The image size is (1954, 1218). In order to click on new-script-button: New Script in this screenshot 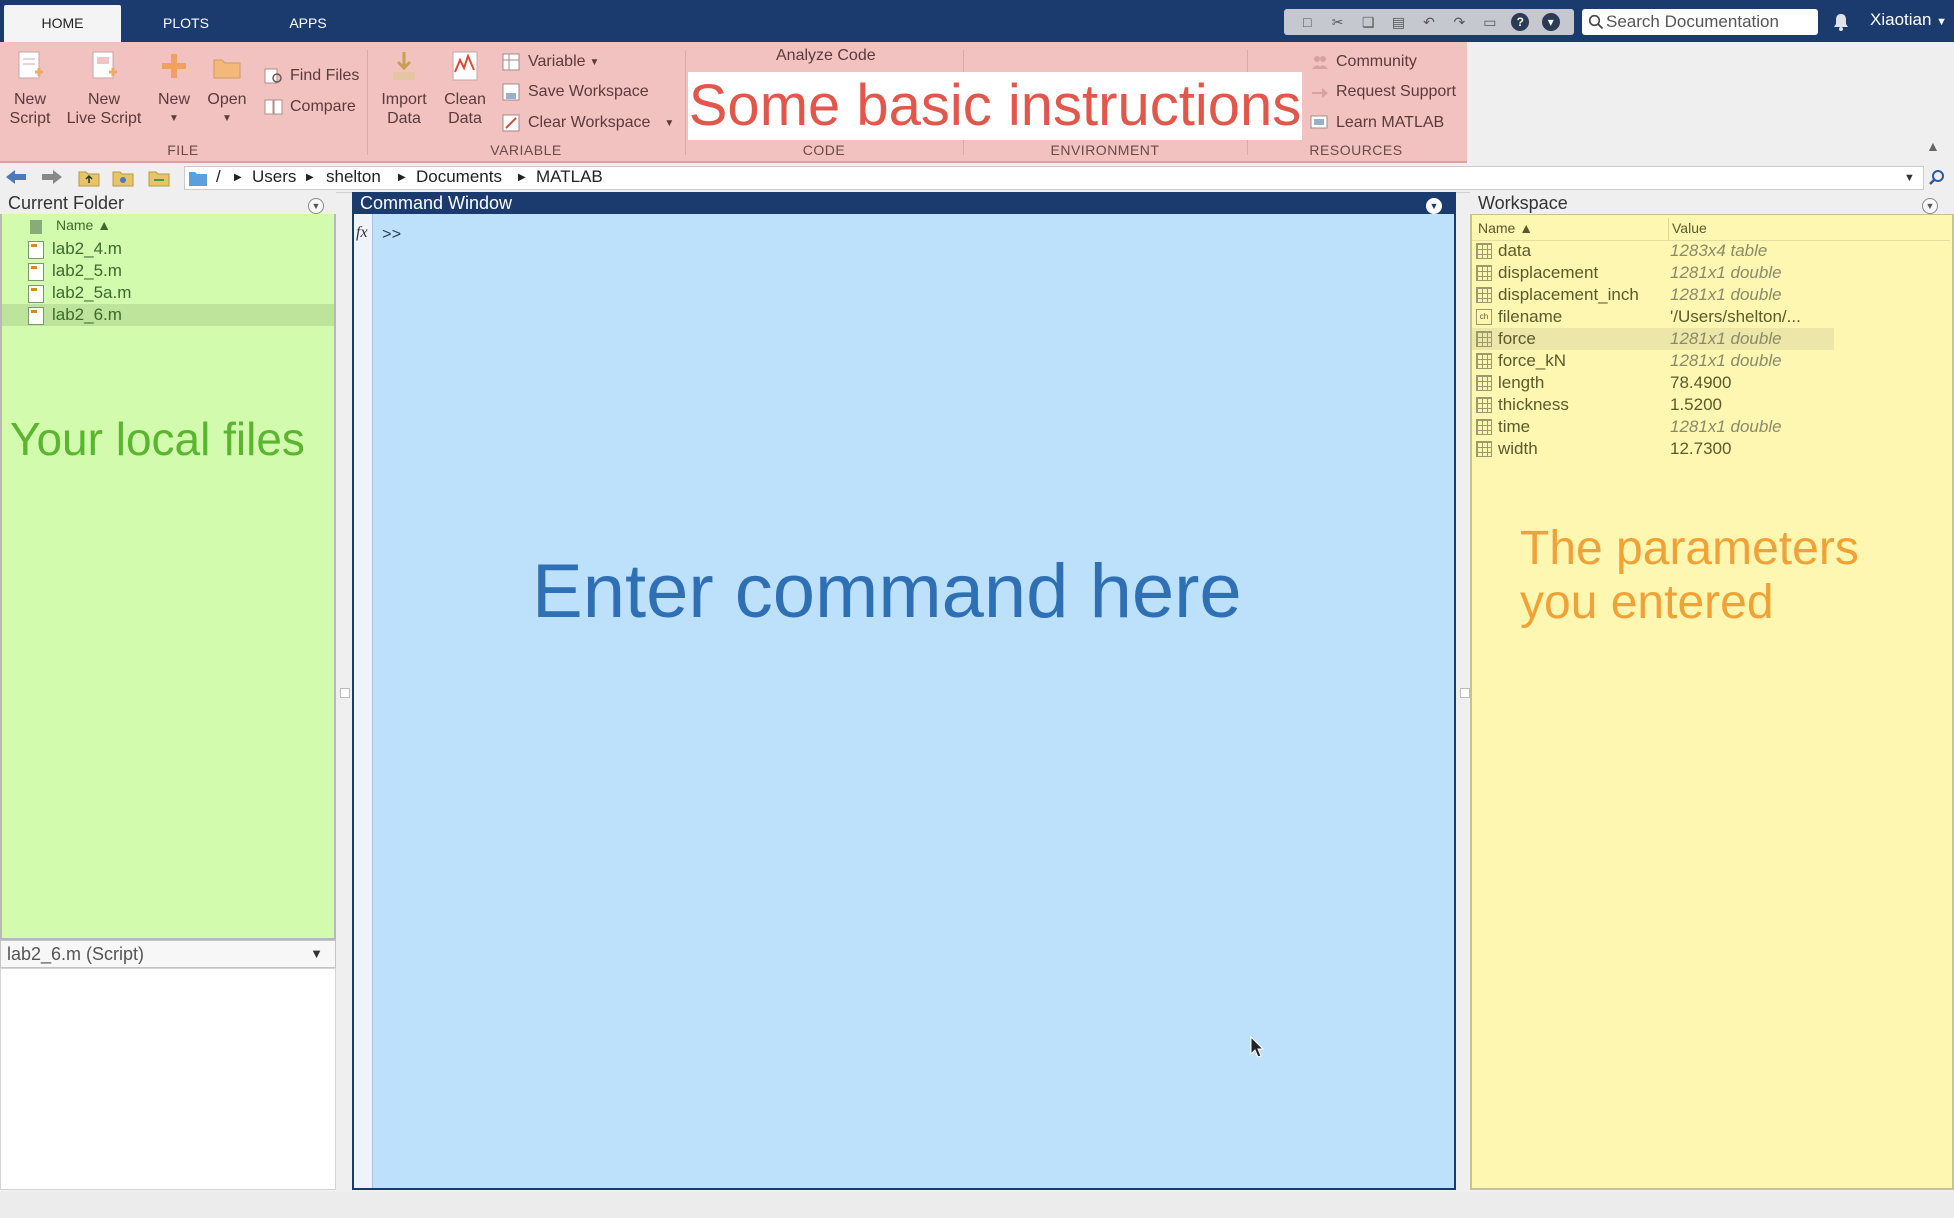, I will do `click(30, 89)`.